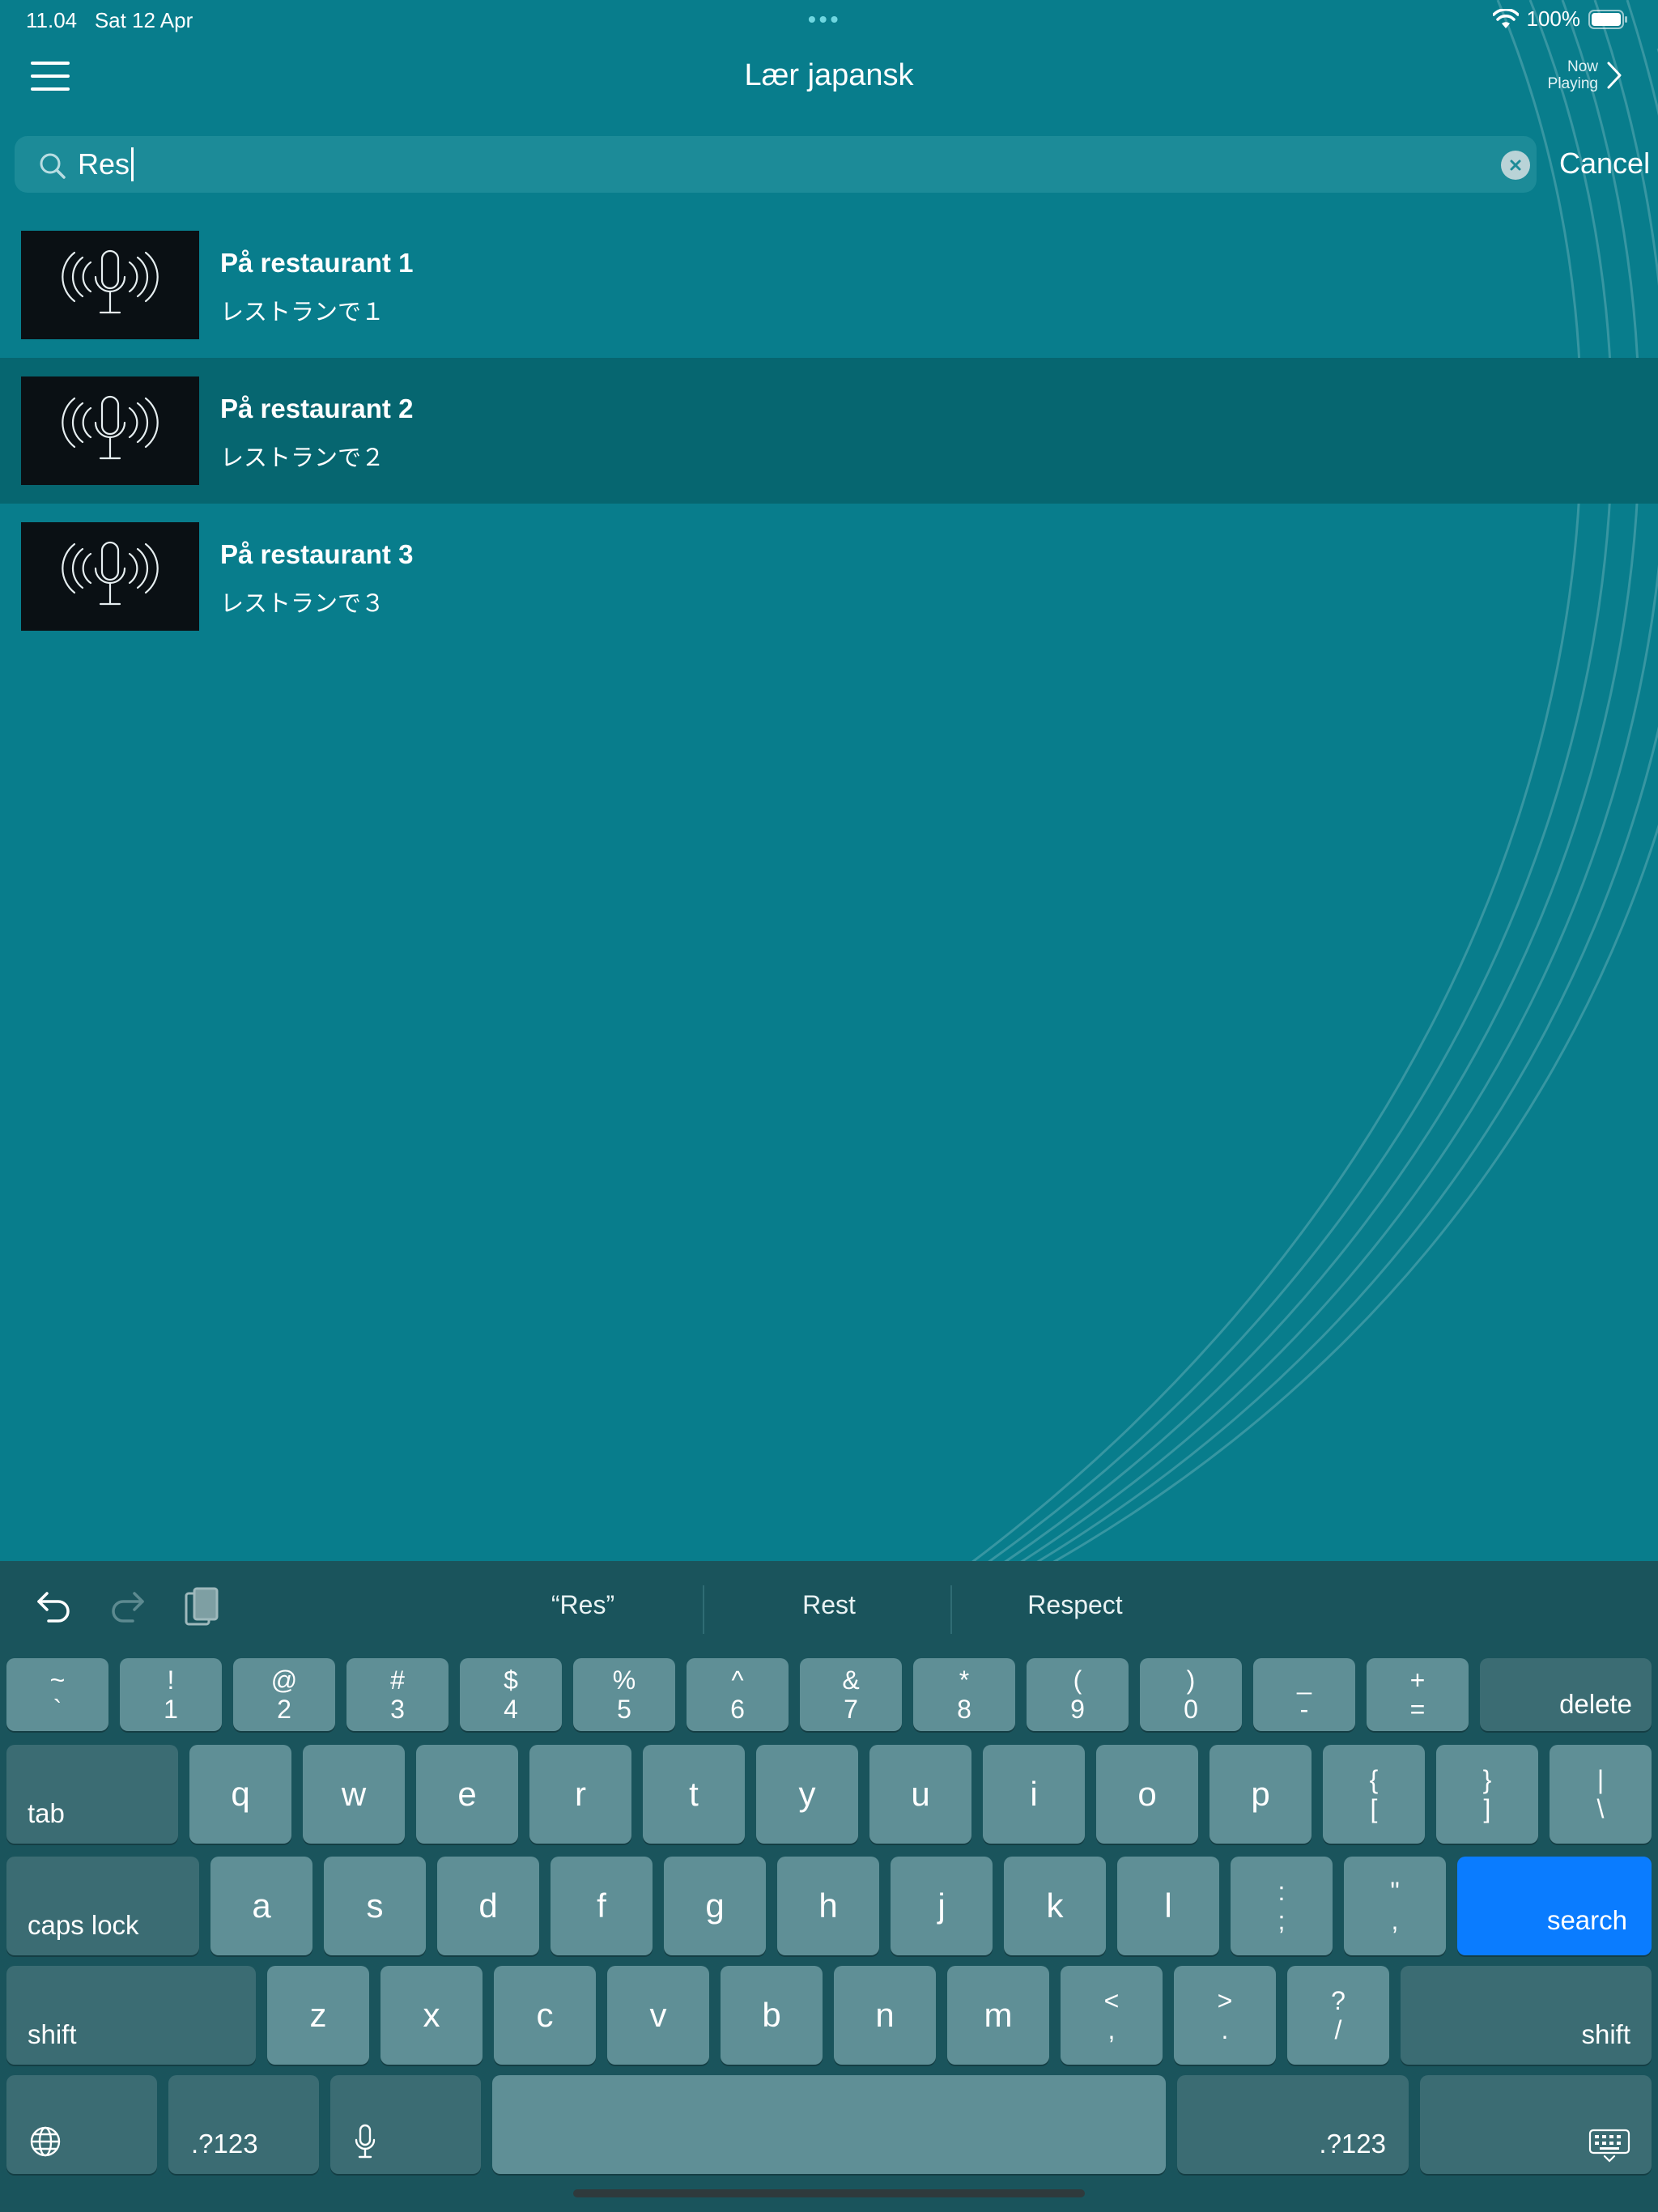  What do you see at coordinates (1566, 1695) in the screenshot?
I see `delete-key: delete` at bounding box center [1566, 1695].